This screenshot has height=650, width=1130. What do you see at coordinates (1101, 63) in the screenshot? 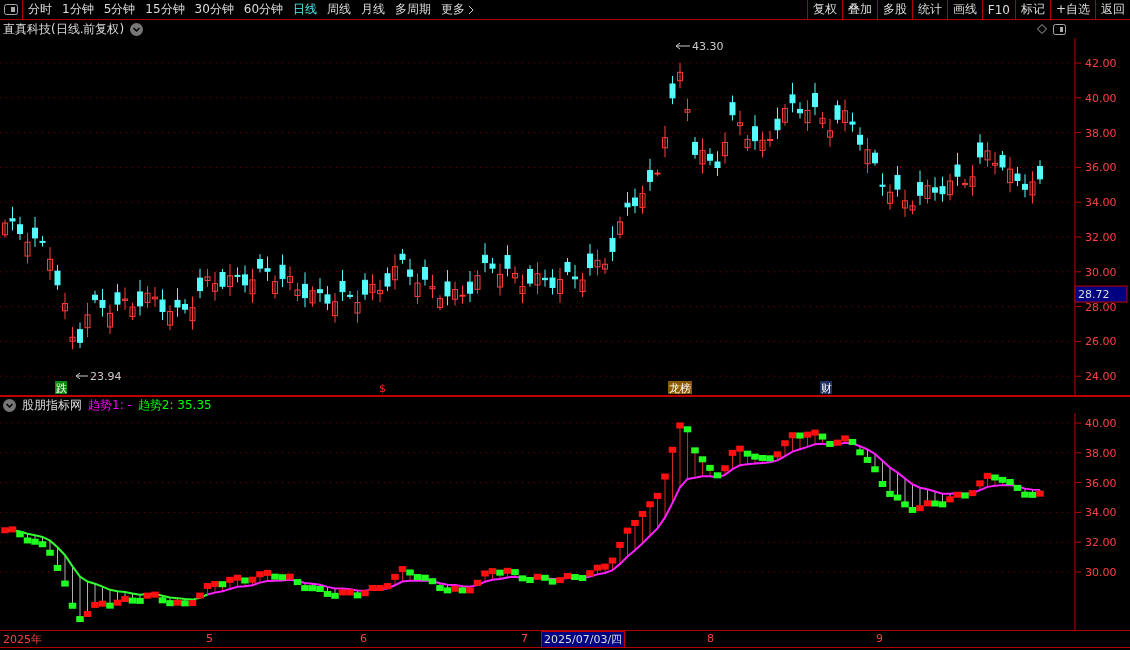
I see `price-axis-label: 42.00` at bounding box center [1101, 63].